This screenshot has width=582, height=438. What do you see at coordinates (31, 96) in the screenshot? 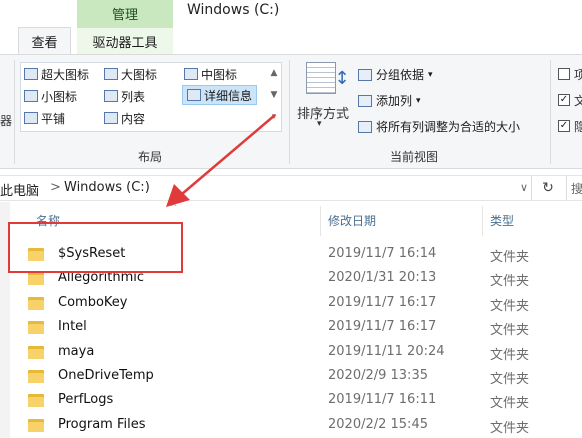
I see `small-icons-icon` at bounding box center [31, 96].